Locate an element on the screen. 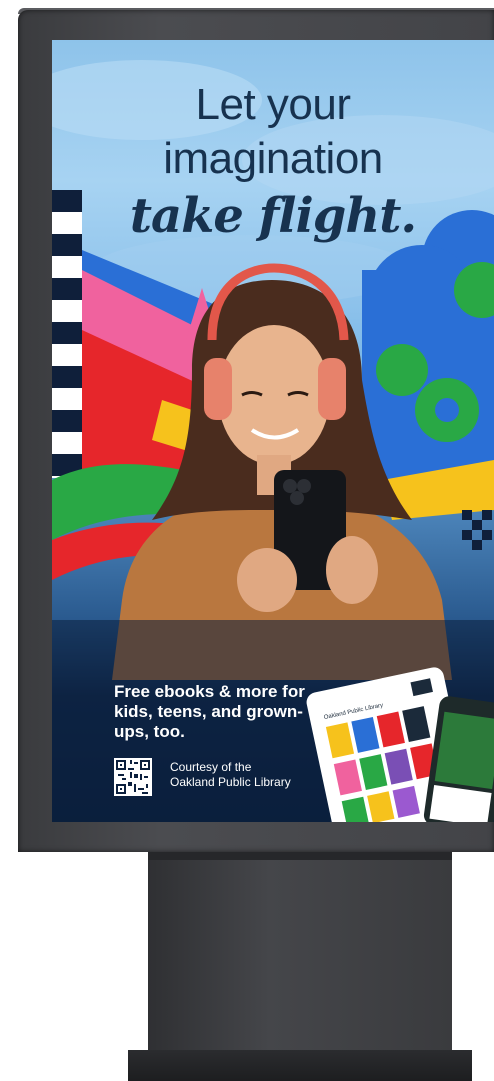 The width and height of the screenshot is (494, 1081). kiosk-stand-collar is located at coordinates (300, 856).